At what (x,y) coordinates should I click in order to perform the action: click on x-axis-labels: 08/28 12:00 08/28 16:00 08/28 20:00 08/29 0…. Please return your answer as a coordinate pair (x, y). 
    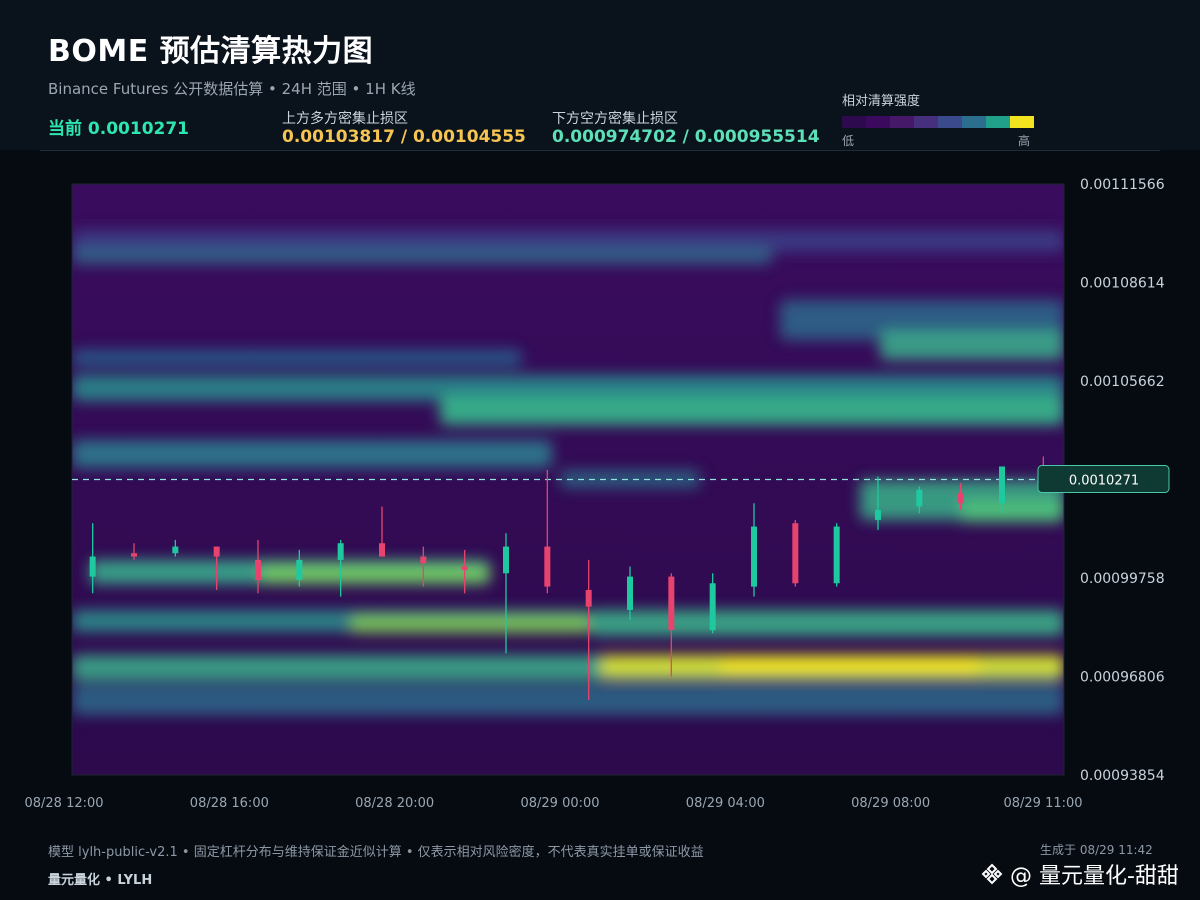
    Looking at the image, I should click on (553, 803).